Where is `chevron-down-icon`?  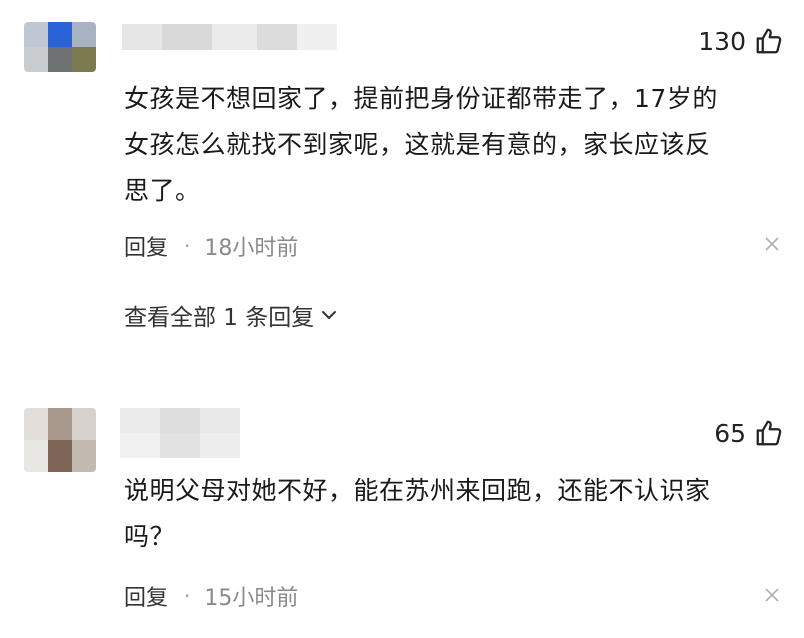
chevron-down-icon is located at coordinates (329, 315).